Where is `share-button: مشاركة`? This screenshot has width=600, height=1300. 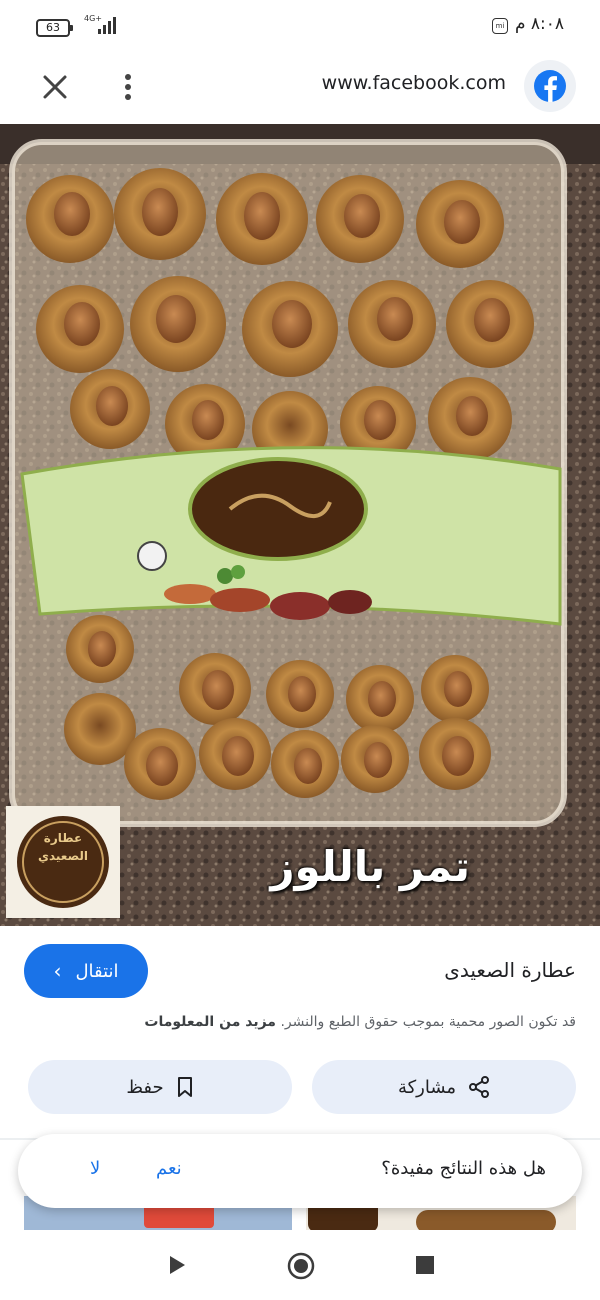
share-button: مشاركة is located at coordinates (444, 1087).